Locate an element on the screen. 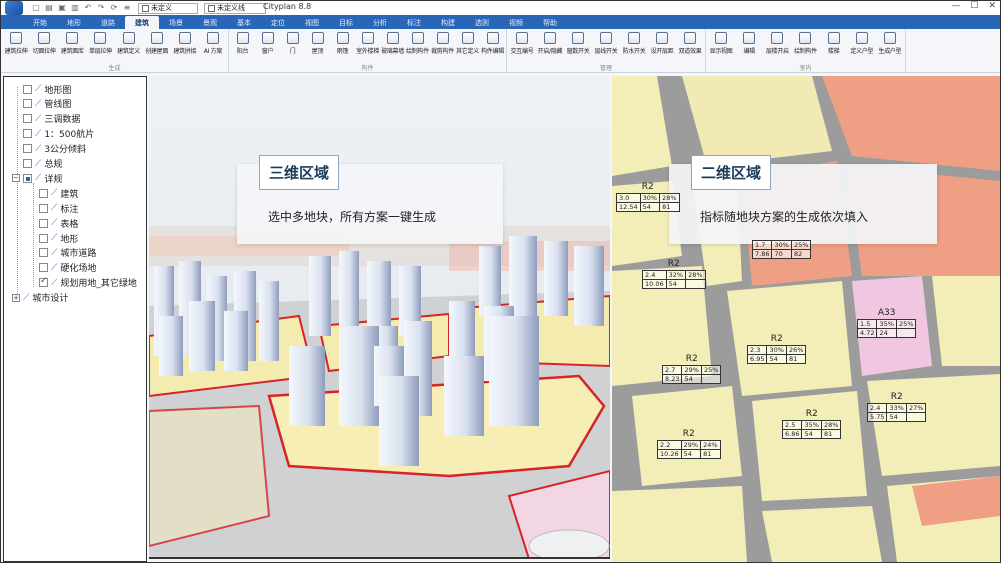  ribbon-button: 玻璃幕墙 is located at coordinates (392, 43).